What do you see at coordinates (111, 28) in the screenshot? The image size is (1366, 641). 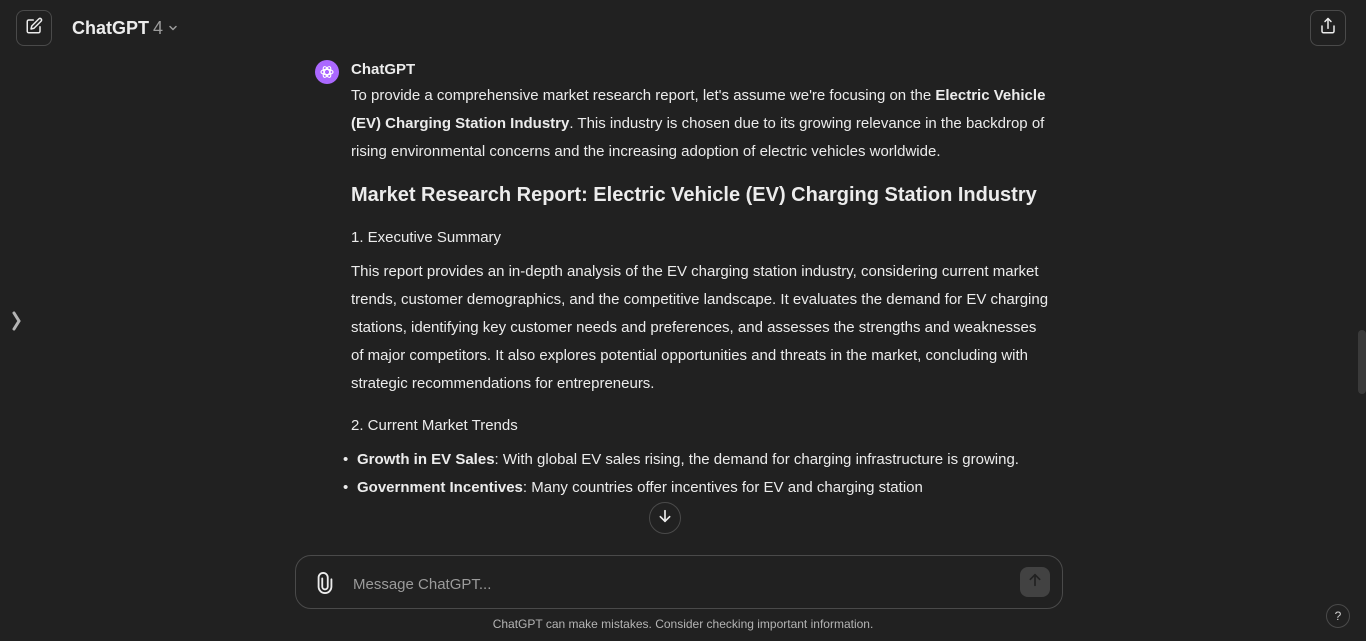 I see `model-name: ChatGPT` at bounding box center [111, 28].